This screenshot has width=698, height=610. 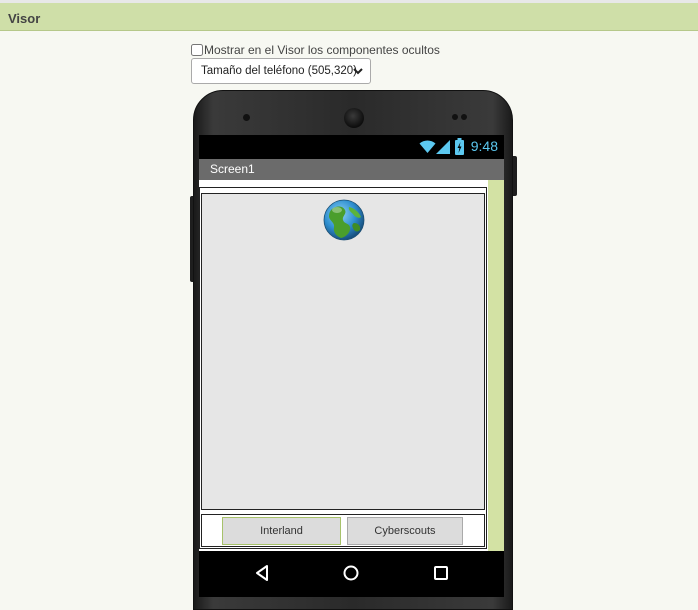 I want to click on chevron-down-icon, so click(x=358, y=71).